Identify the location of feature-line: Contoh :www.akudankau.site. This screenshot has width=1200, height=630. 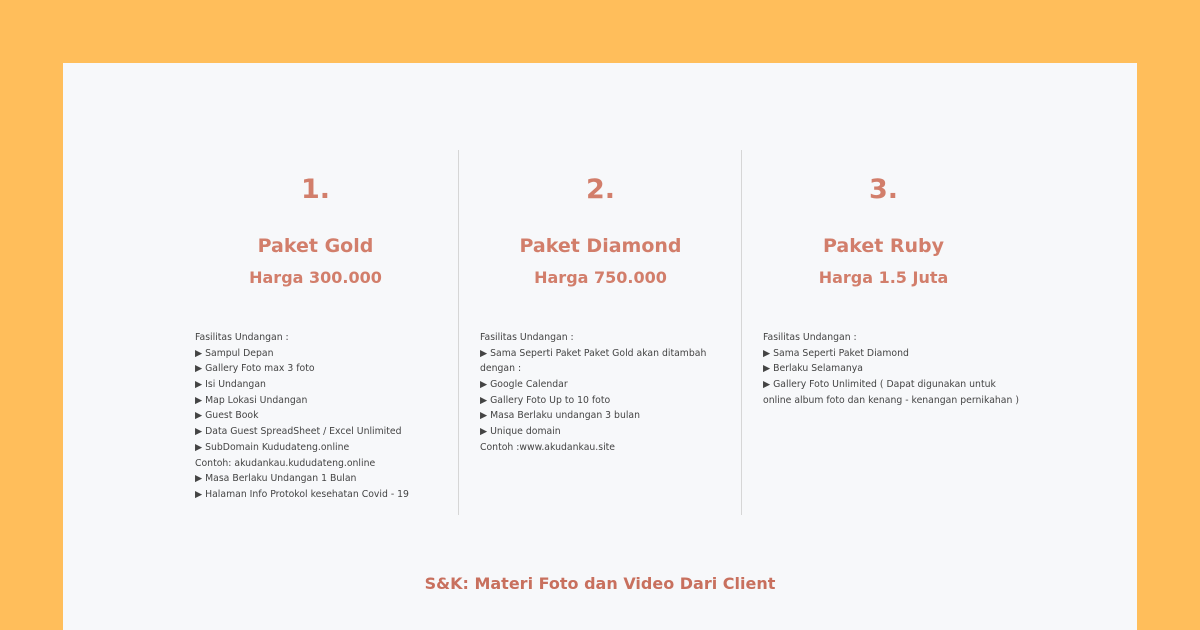
(548, 447).